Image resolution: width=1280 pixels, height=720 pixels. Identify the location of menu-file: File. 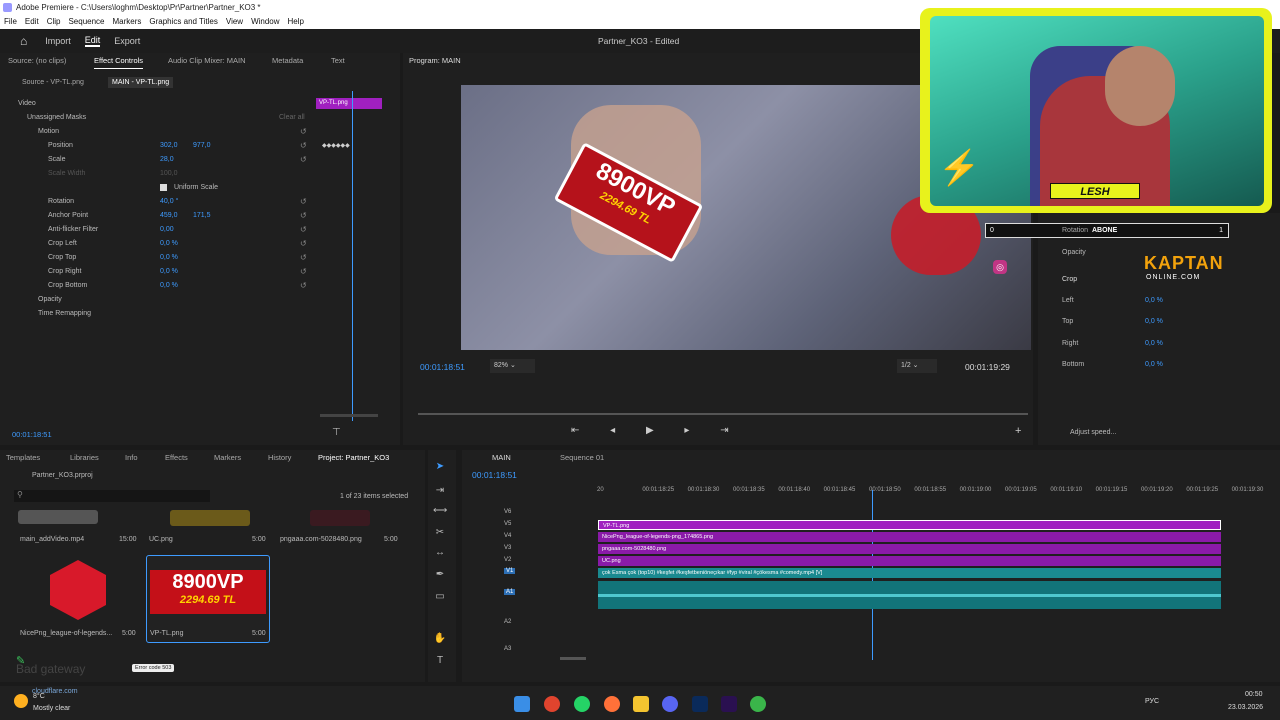
(10, 22).